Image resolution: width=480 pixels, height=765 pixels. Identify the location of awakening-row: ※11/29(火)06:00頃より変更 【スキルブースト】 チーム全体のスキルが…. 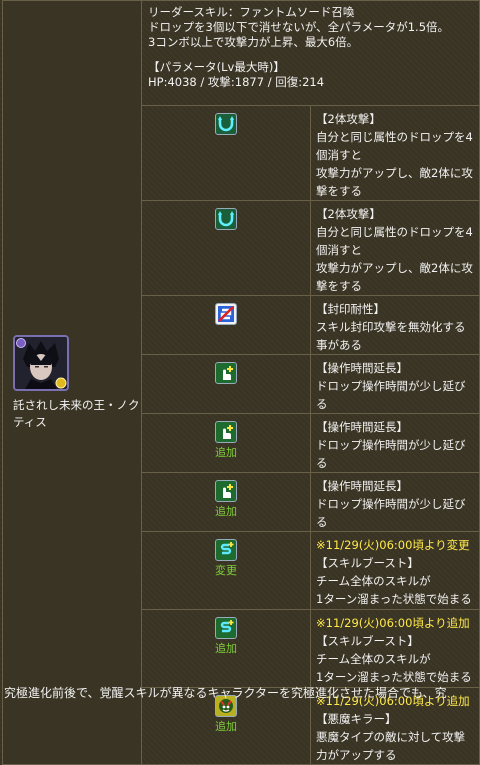
(395, 570).